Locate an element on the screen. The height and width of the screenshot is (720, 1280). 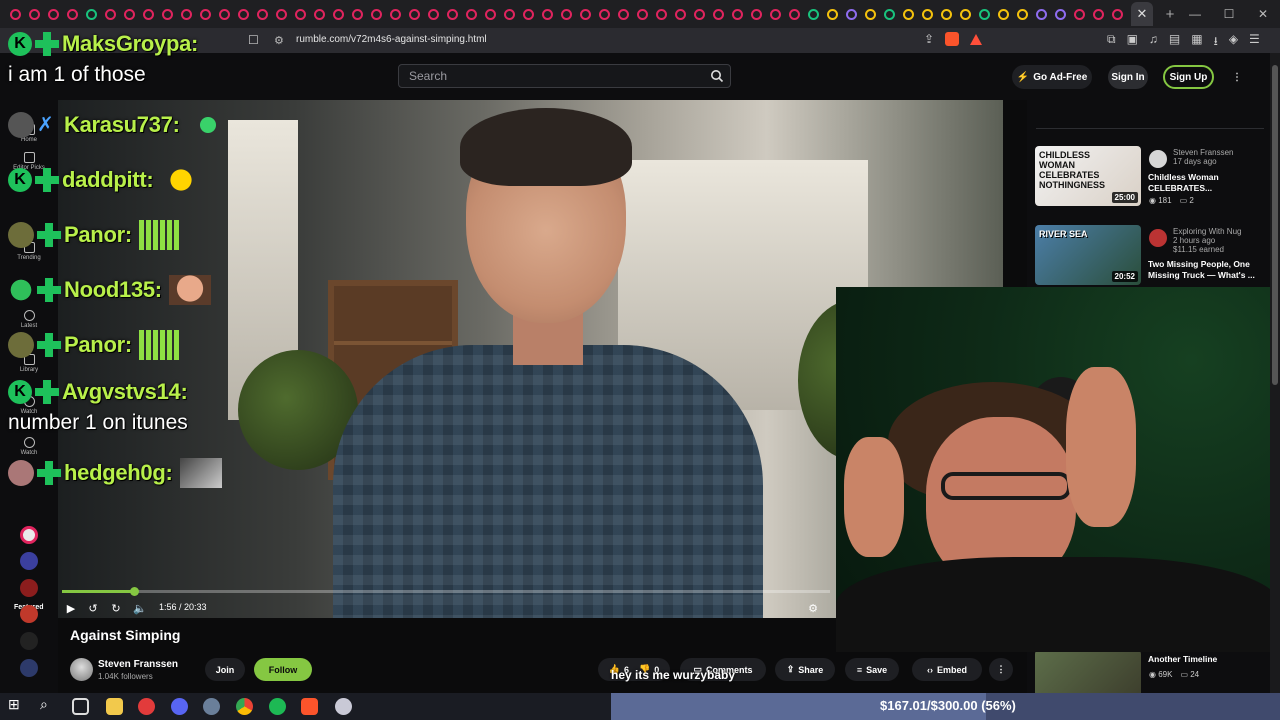
nav-item-watch-history: Watch is located at coordinates (29, 446).